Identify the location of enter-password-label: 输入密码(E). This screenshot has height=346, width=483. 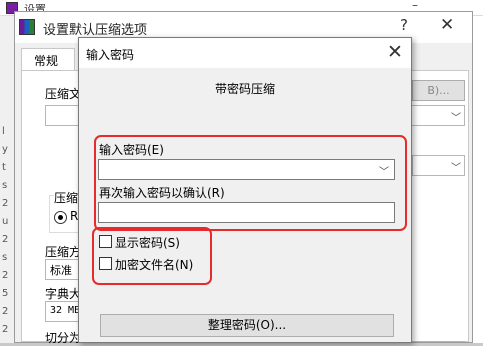
(131, 150).